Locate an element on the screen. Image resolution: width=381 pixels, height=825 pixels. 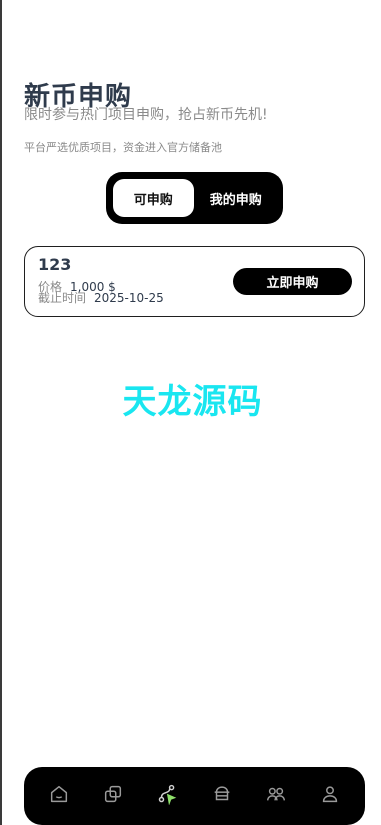
nav-profile is located at coordinates (330, 796).